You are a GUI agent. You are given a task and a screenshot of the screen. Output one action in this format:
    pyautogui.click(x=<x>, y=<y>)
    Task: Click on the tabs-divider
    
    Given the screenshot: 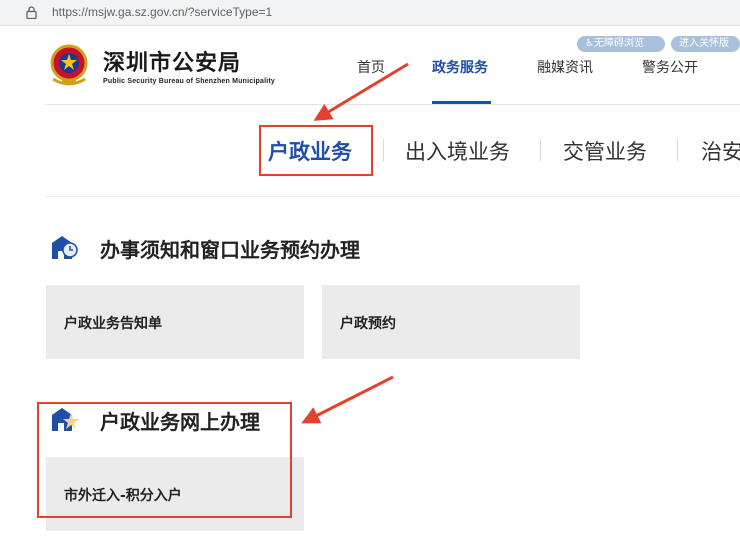 What is the action you would take?
    pyautogui.click(x=392, y=196)
    